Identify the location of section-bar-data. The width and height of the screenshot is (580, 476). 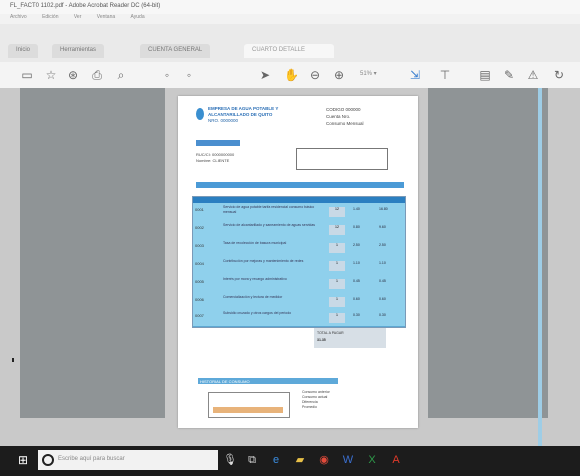
(218, 143).